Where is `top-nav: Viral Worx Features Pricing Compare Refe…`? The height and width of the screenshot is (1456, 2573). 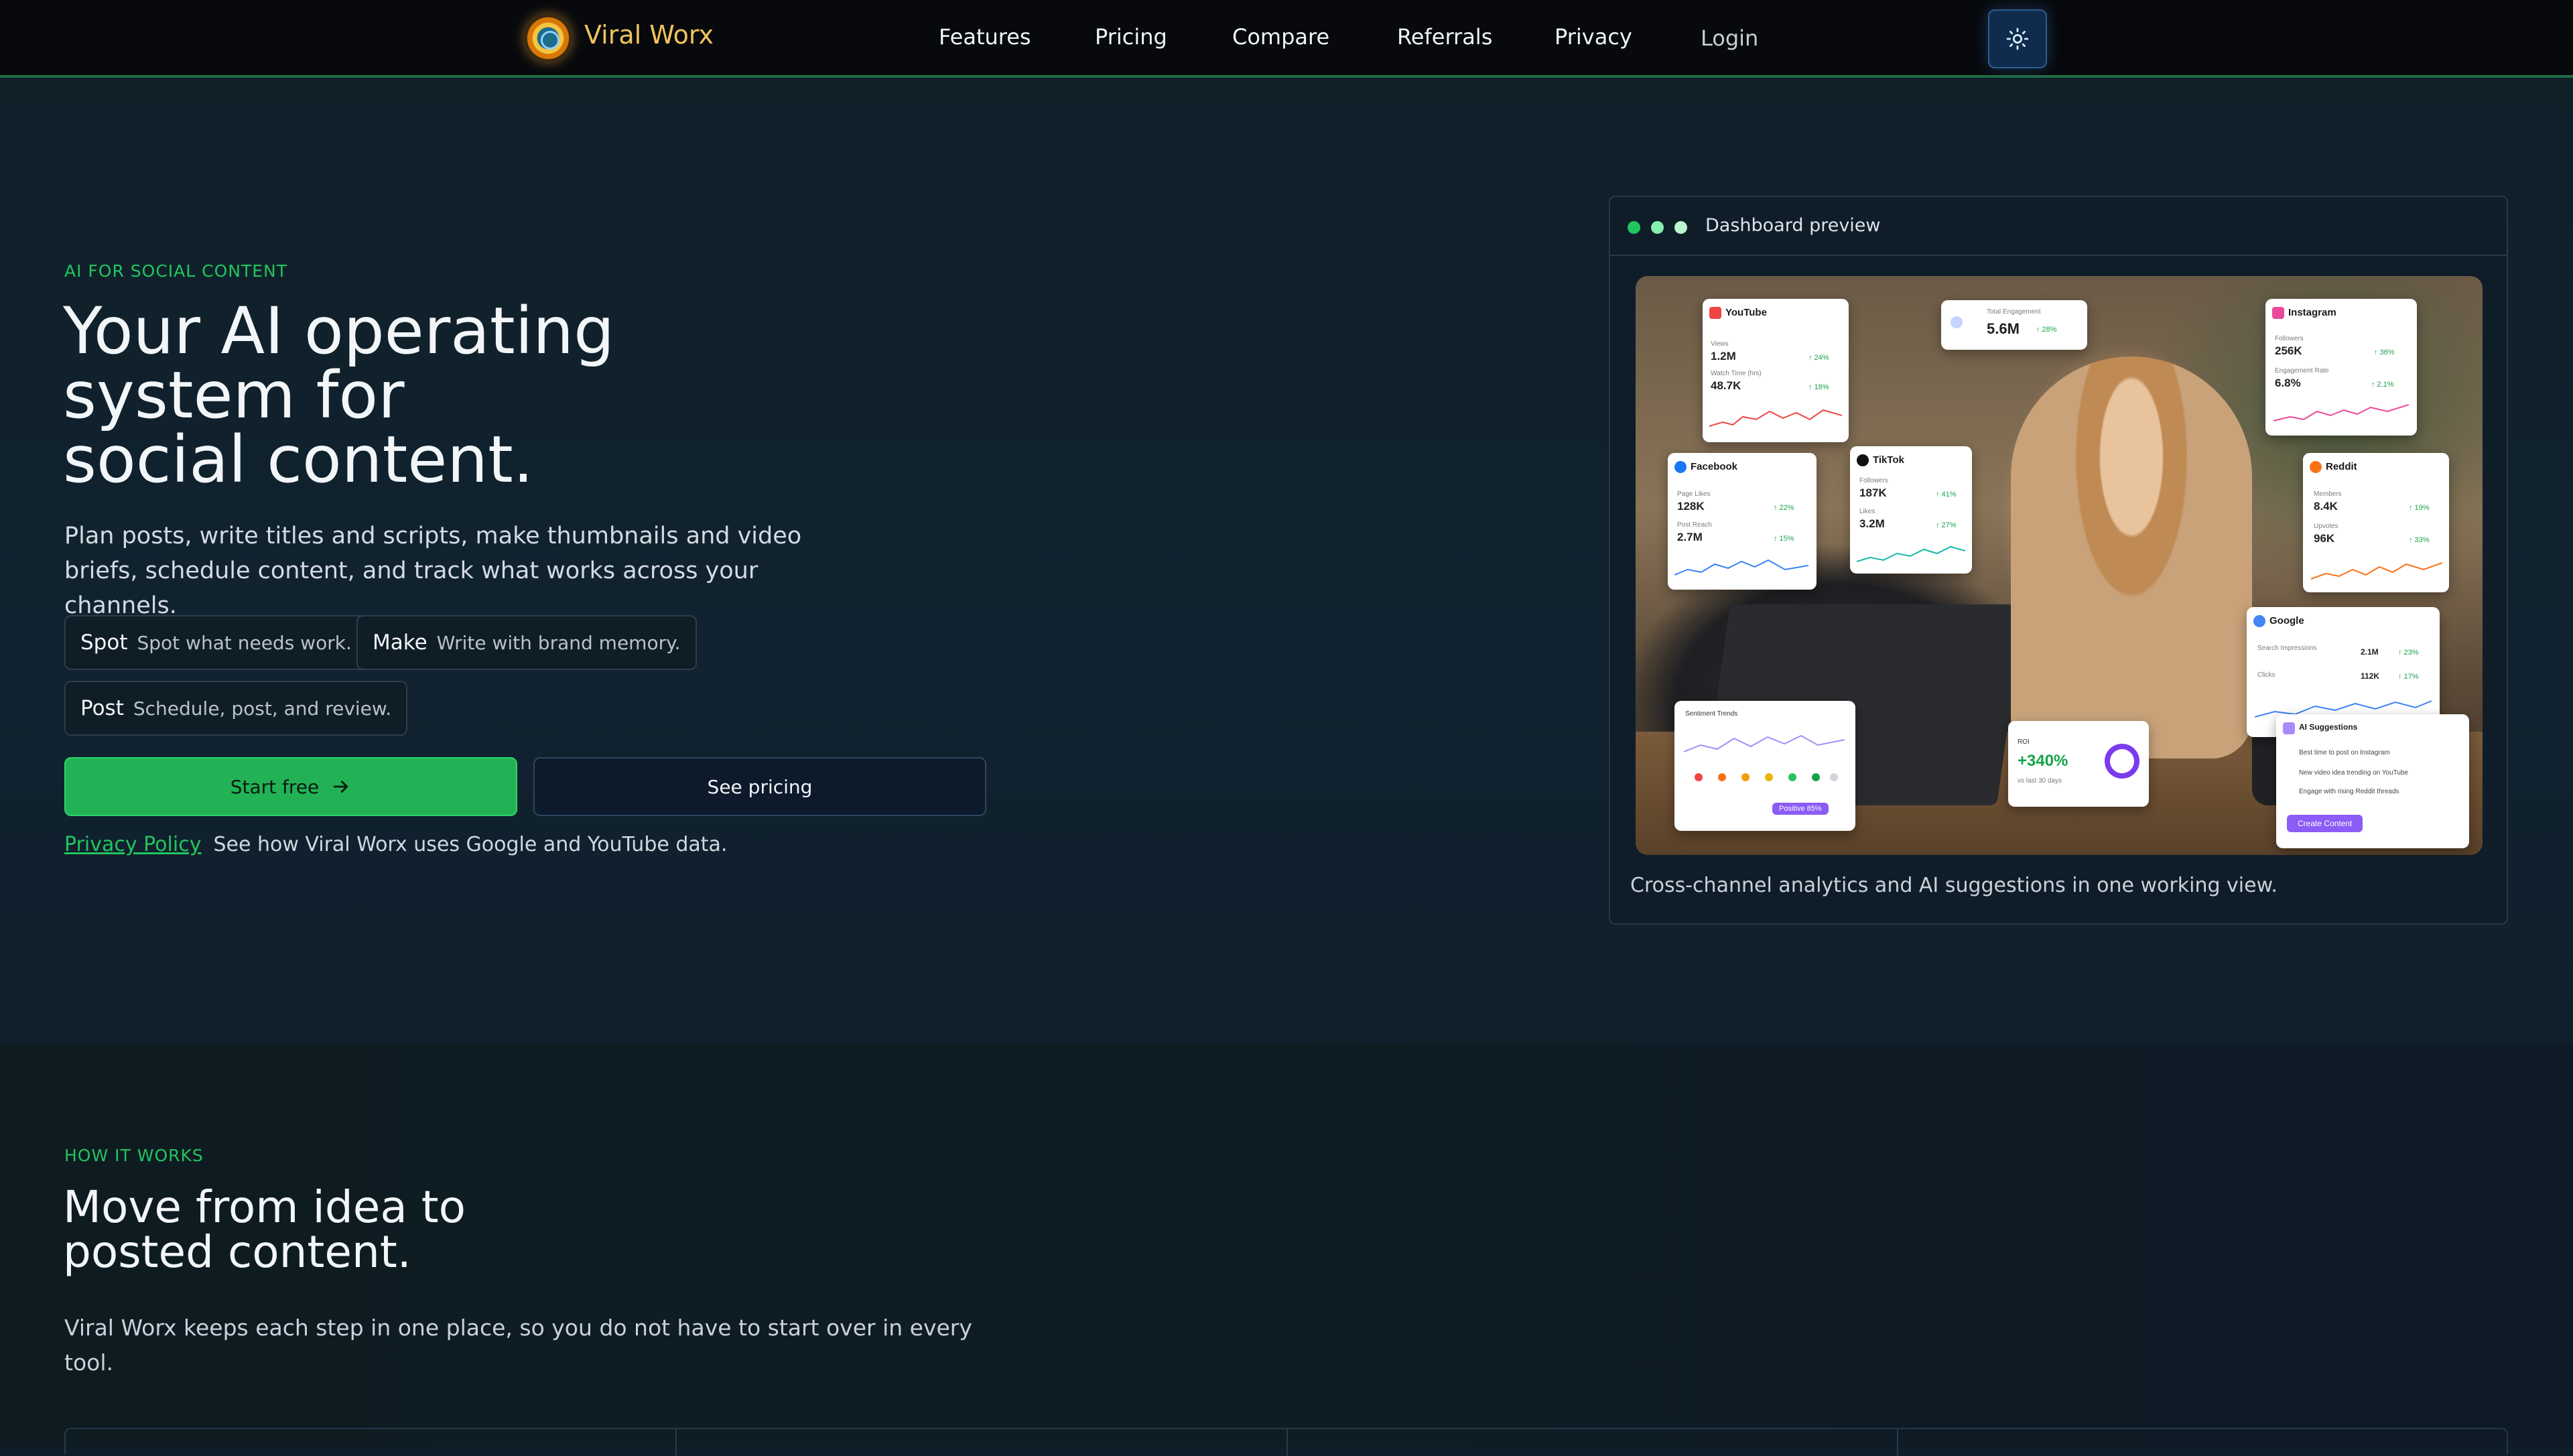 top-nav: Viral Worx Features Pricing Compare Refe… is located at coordinates (1286, 39).